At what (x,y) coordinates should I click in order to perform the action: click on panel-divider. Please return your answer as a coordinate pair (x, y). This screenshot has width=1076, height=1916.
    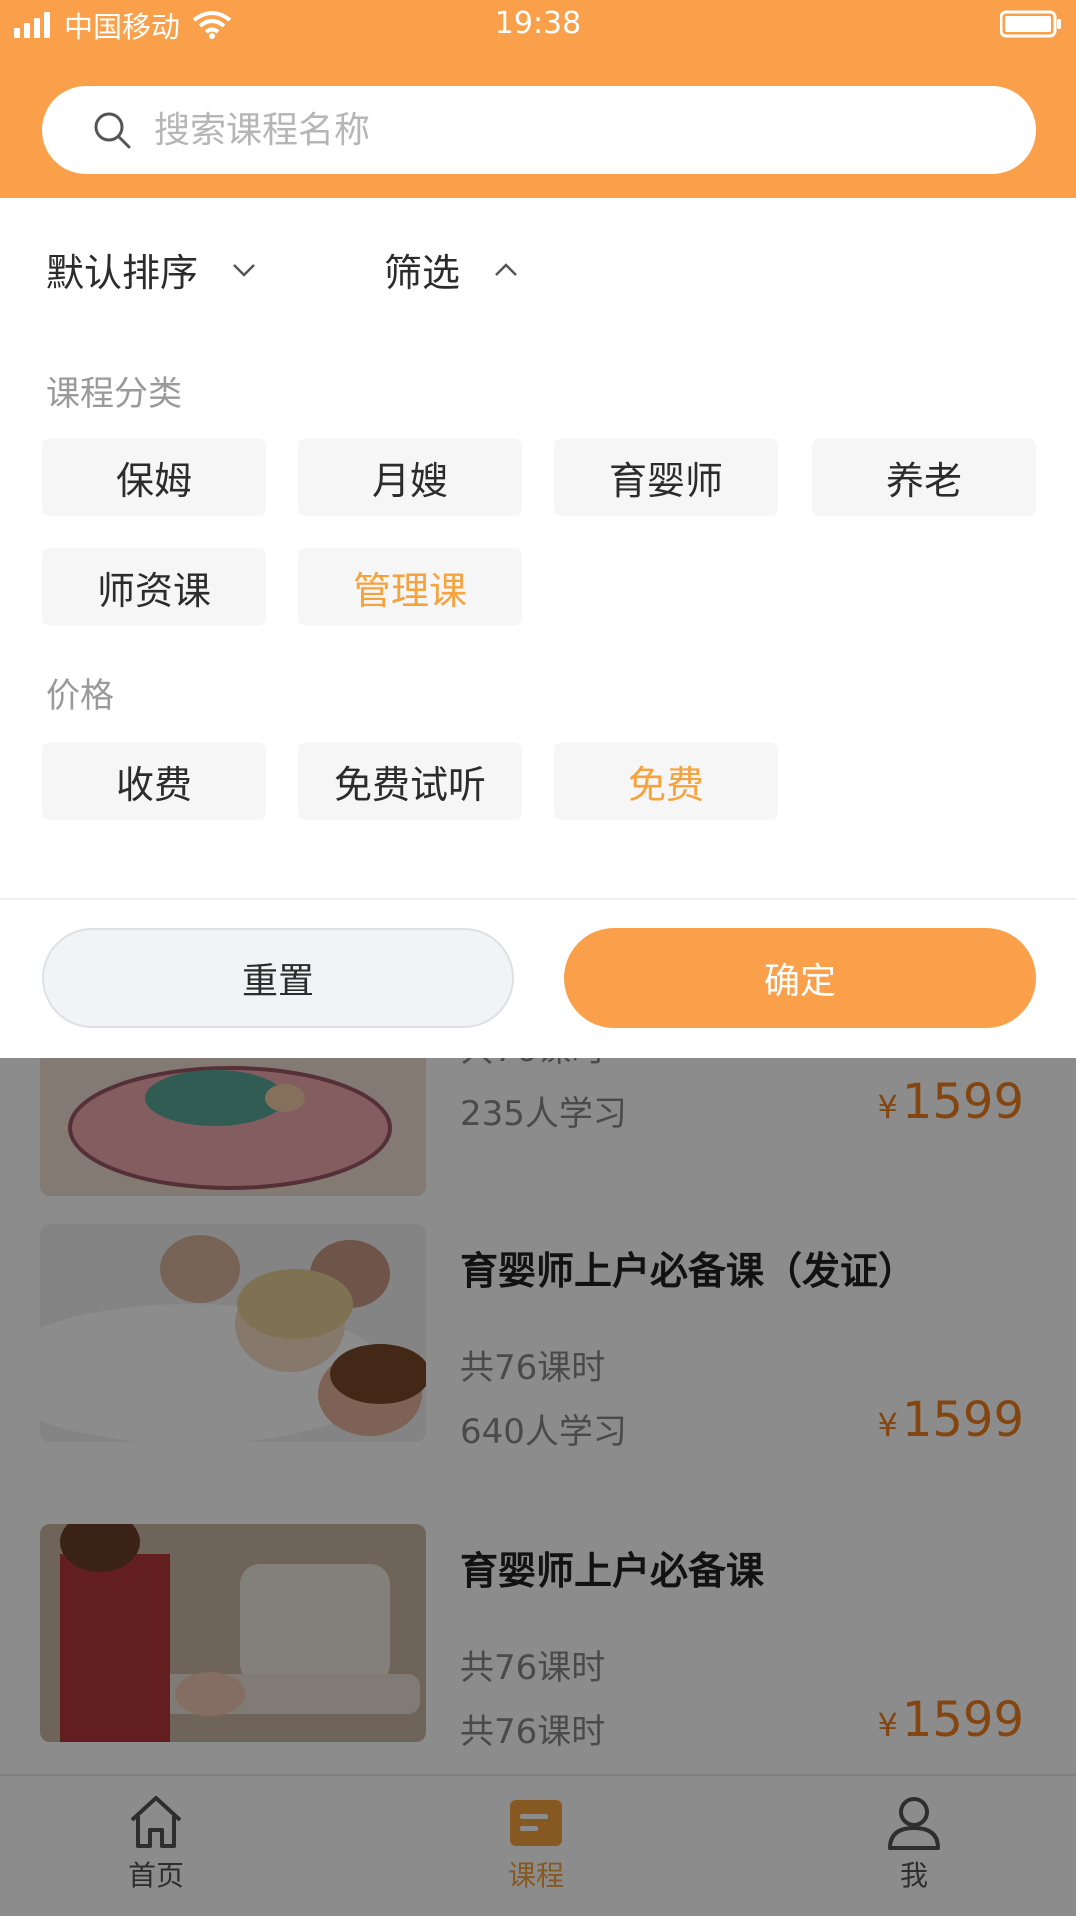
    Looking at the image, I should click on (538, 899).